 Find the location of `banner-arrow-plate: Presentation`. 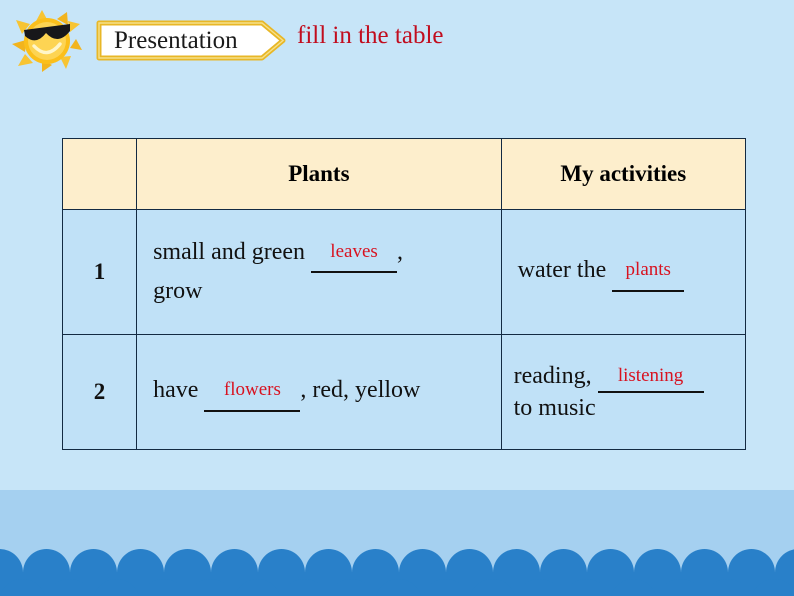

banner-arrow-plate: Presentation is located at coordinates (191, 40).